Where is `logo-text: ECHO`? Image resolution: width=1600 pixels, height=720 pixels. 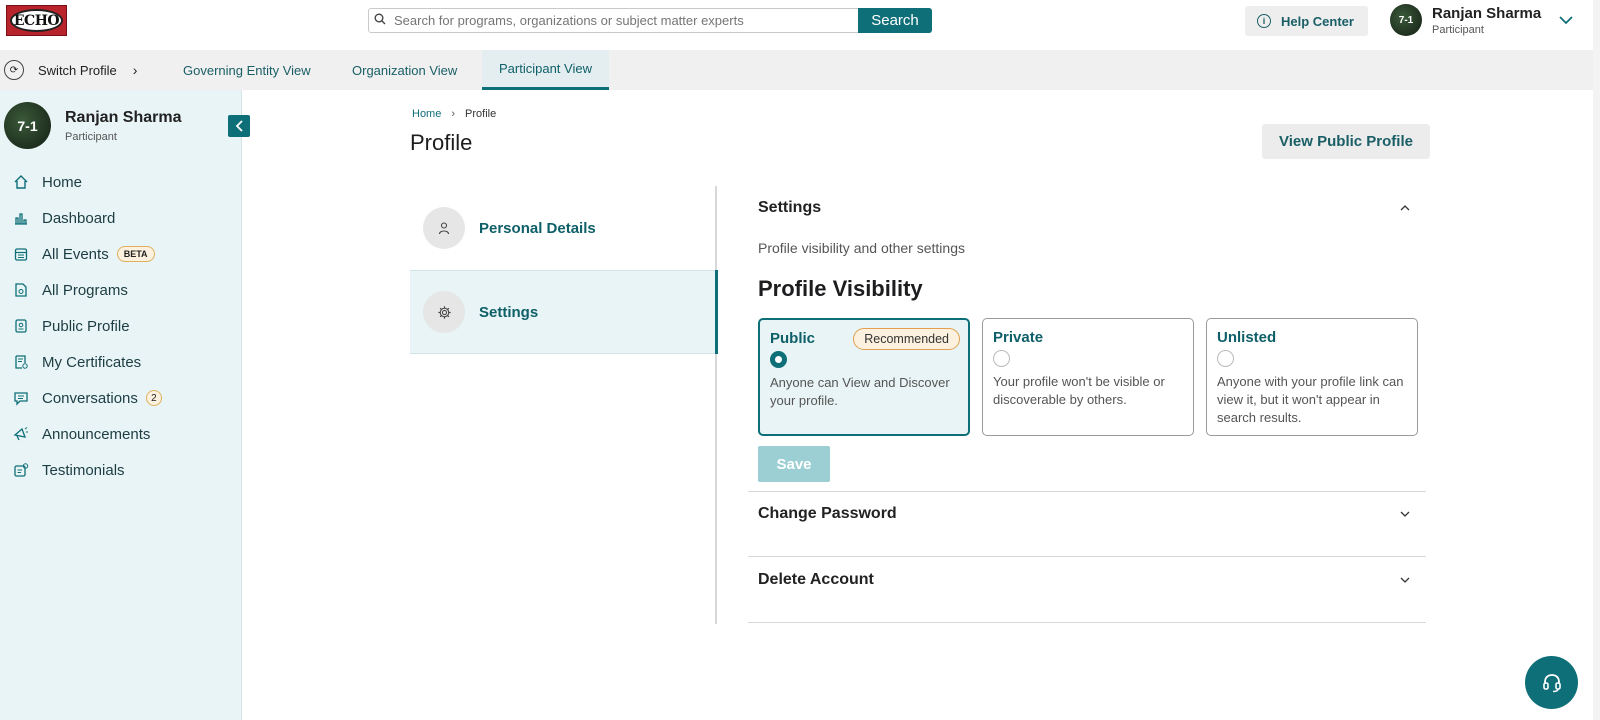 logo-text: ECHO is located at coordinates (36, 20).